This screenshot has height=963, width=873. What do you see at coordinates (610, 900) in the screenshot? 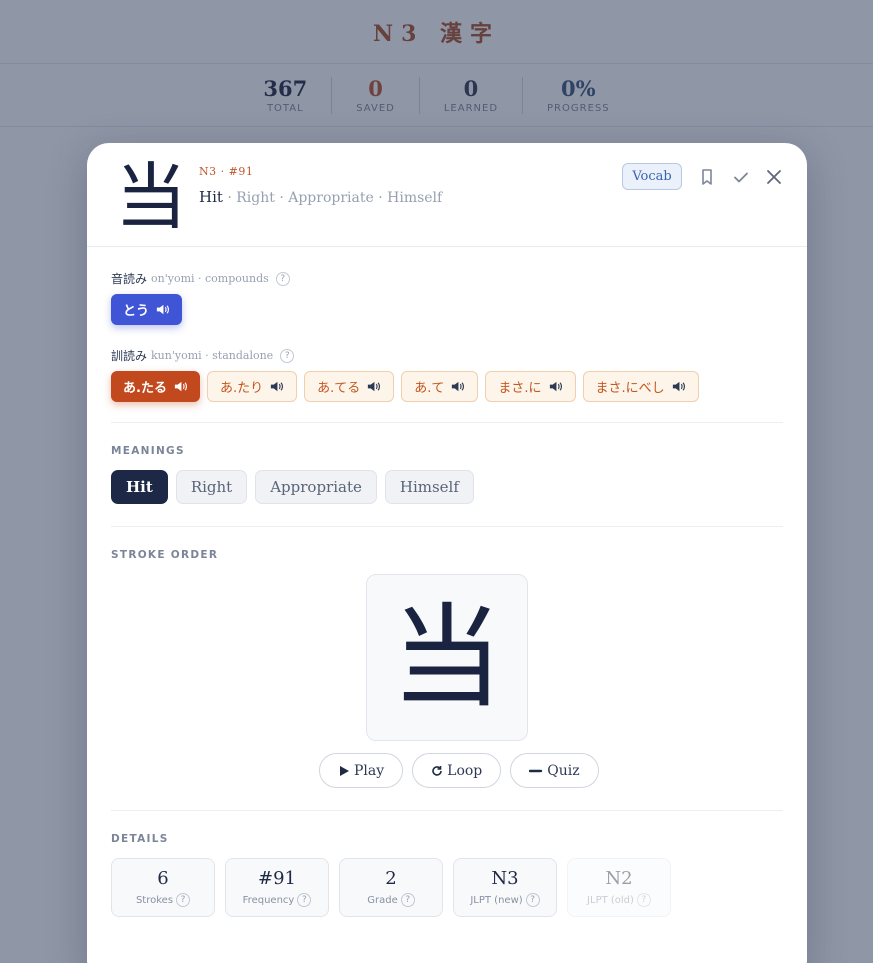
I see `detail-label-text: JLPT (old)` at bounding box center [610, 900].